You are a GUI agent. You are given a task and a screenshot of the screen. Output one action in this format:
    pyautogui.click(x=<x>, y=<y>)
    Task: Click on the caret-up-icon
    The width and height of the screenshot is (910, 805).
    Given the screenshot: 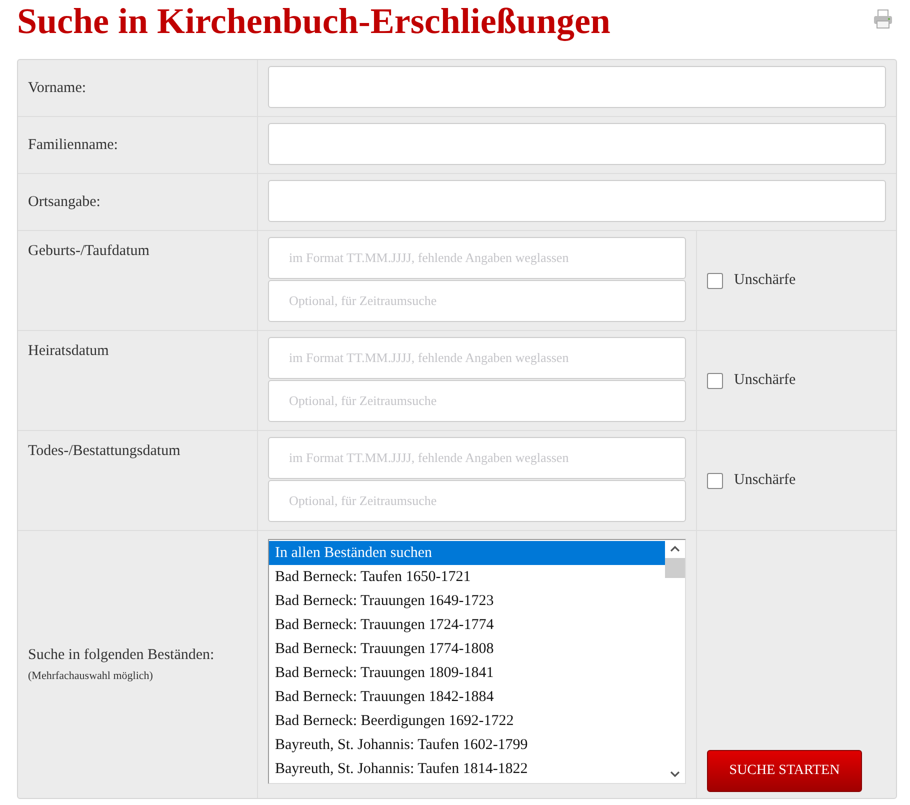 What is the action you would take?
    pyautogui.click(x=675, y=549)
    